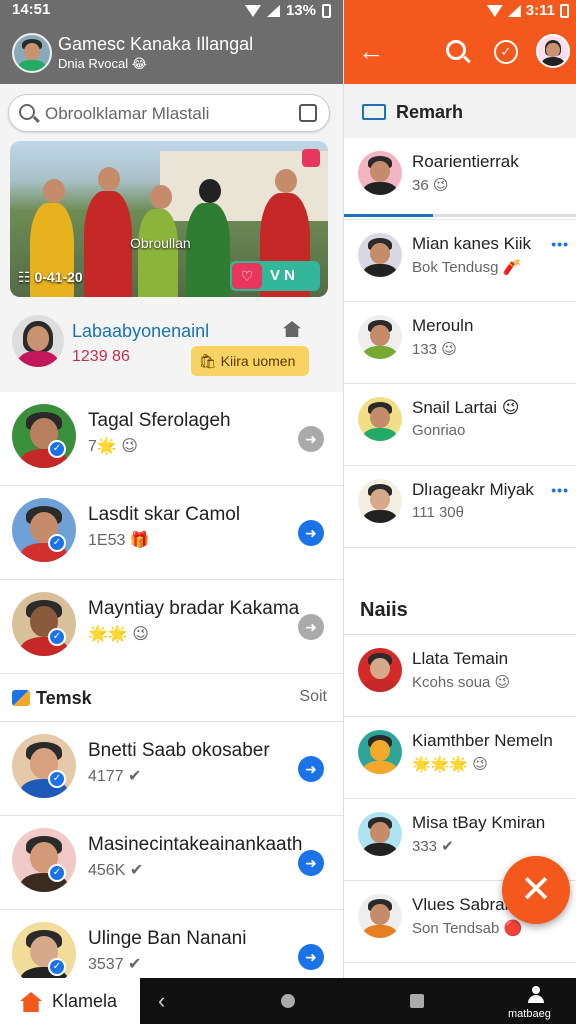 The height and width of the screenshot is (1024, 576). I want to click on conversation-row: Kiamthber Nemeln 🌟🌟🌟 😉, so click(460, 758).